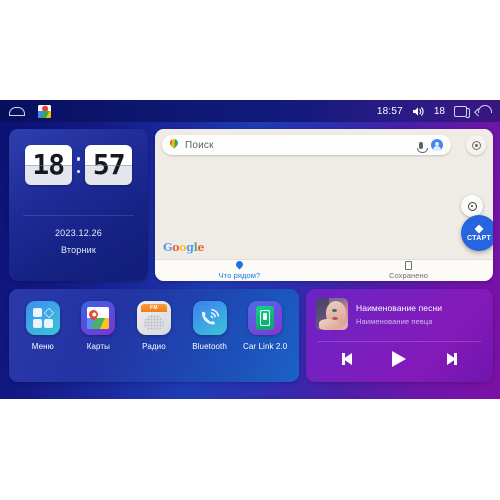  What do you see at coordinates (399, 335) in the screenshot?
I see `music-player-widget: Наименование песни Наименование певца` at bounding box center [399, 335].